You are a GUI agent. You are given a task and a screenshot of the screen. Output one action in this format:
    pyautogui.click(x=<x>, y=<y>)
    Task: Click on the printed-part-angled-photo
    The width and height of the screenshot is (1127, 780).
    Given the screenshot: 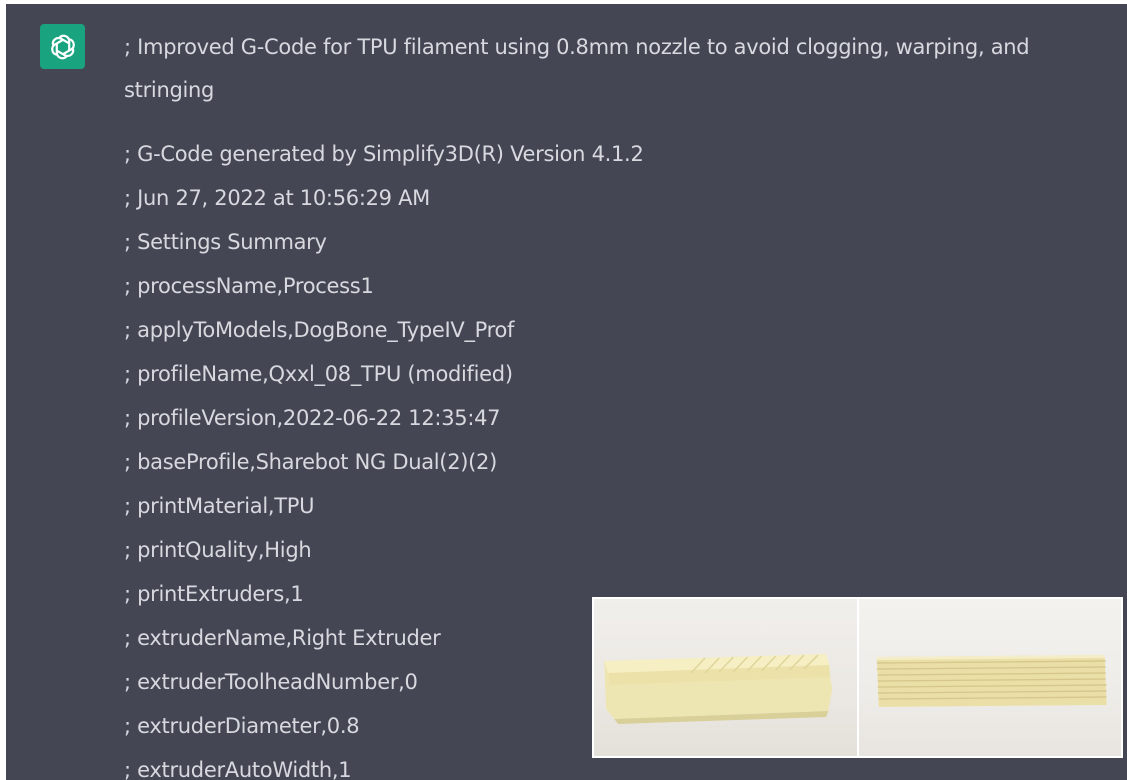 What is the action you would take?
    pyautogui.click(x=726, y=677)
    